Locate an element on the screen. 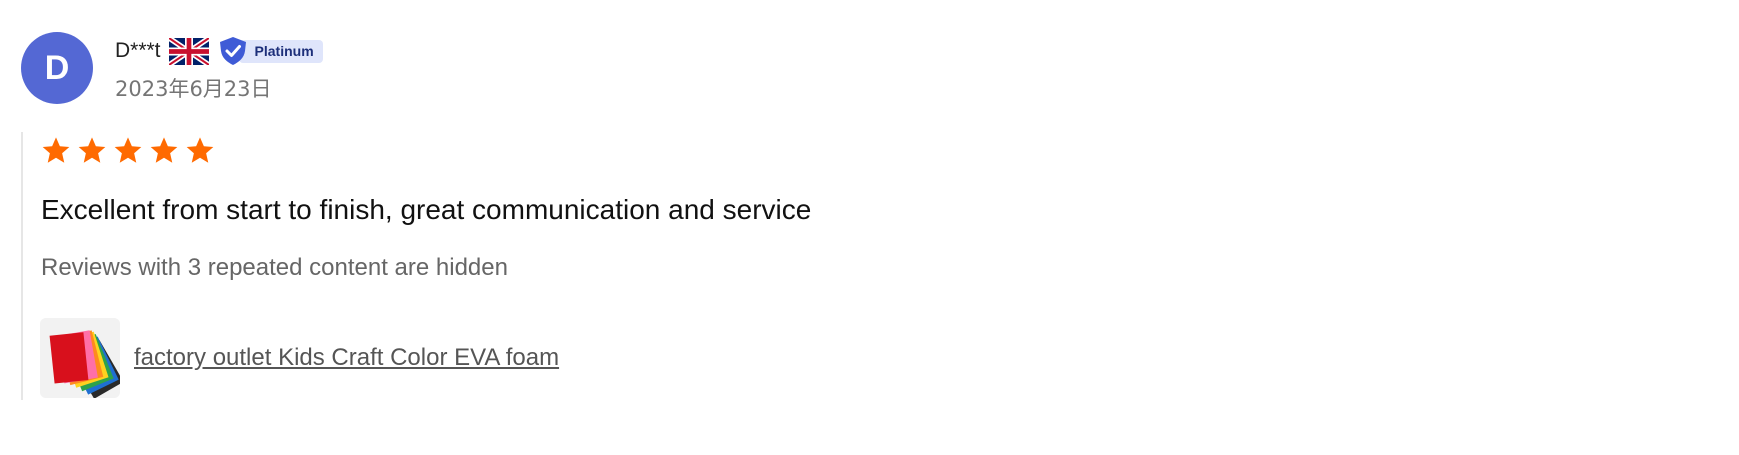 The height and width of the screenshot is (455, 1739). star-rating is located at coordinates (128, 151).